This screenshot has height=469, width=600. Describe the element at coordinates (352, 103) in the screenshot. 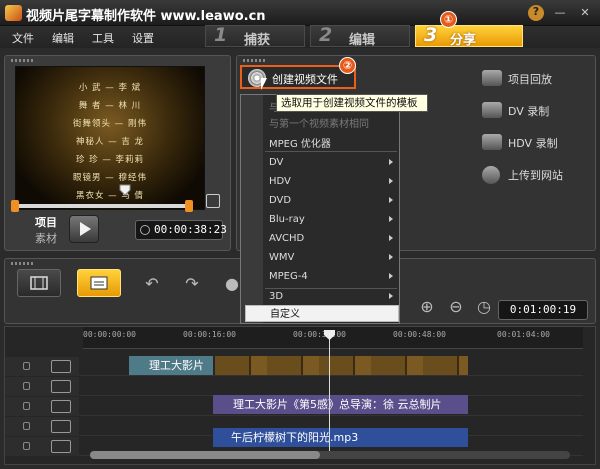

I see `tooltip: 选取用于创建视频文件的模板` at that location.